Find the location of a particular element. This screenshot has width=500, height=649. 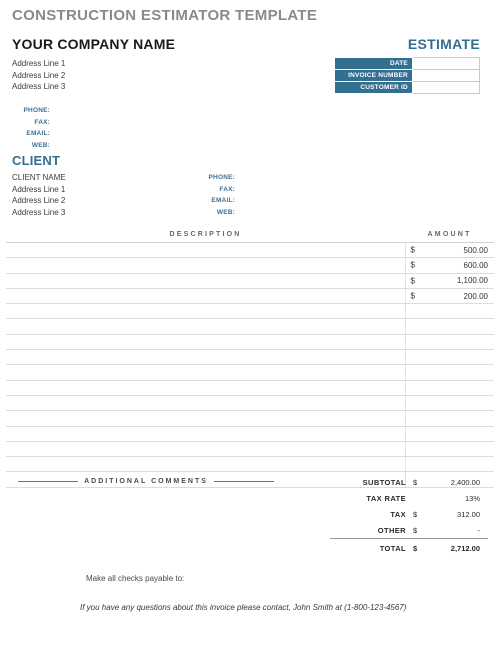

totals-row: SUBTOTAL $2,400.00 is located at coordinates (409, 482).